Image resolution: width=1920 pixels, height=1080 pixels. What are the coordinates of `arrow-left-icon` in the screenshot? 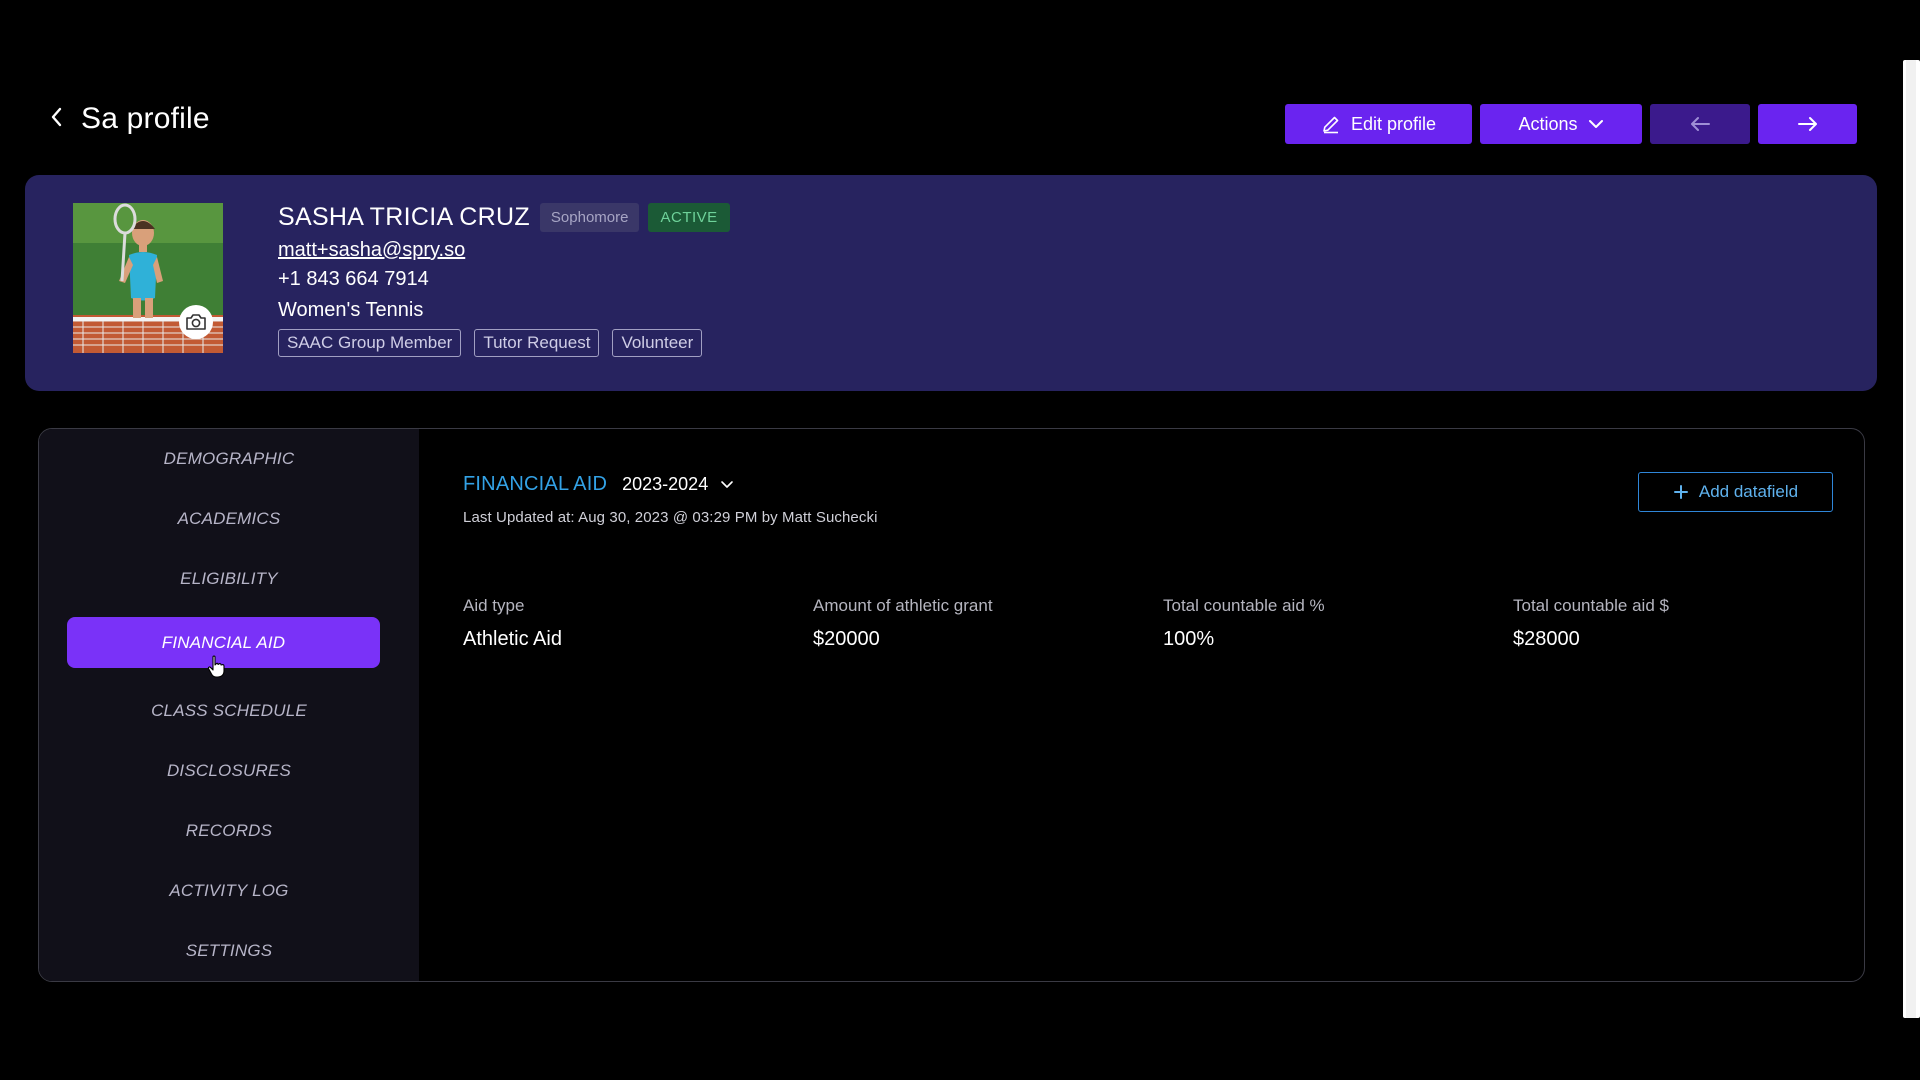 It's located at (1700, 124).